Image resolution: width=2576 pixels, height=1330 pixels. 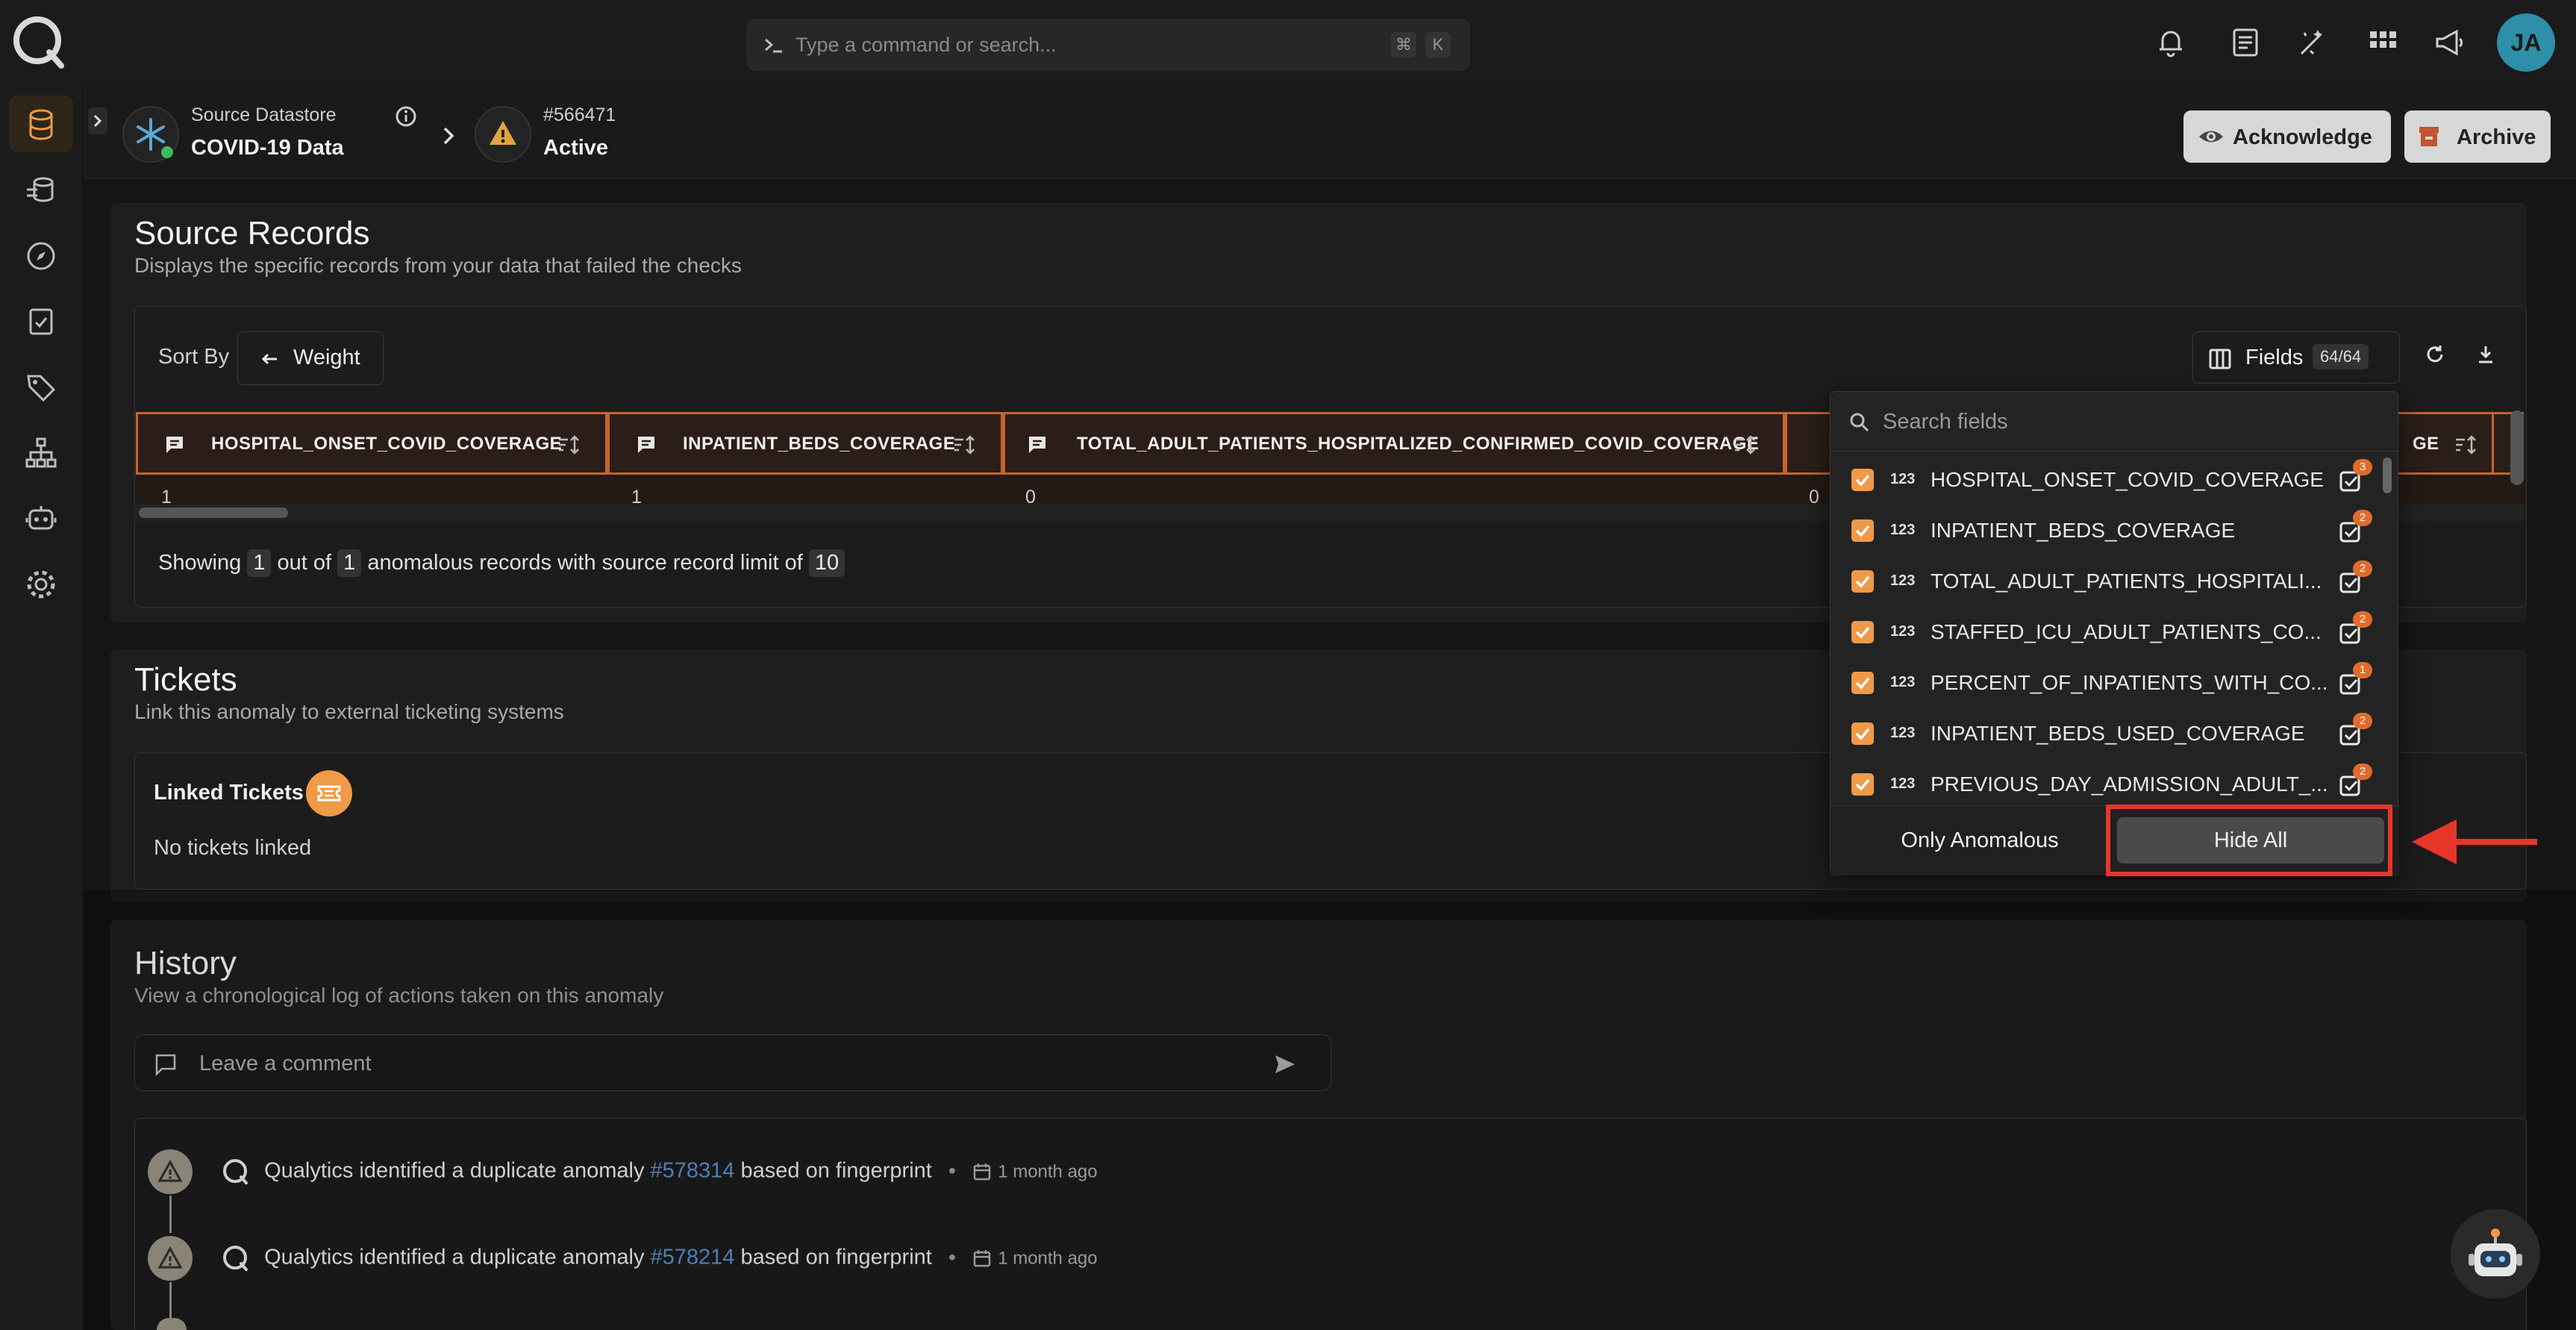 What do you see at coordinates (185, 963) in the screenshot?
I see `history-title: History` at bounding box center [185, 963].